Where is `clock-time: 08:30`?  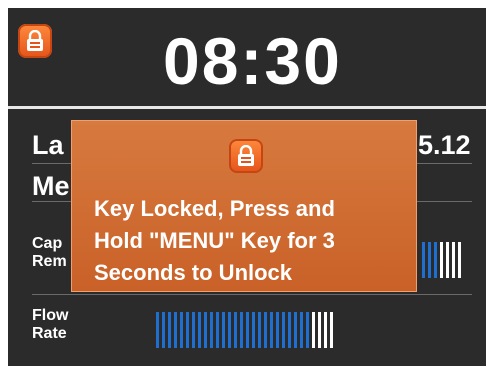
clock-time: 08:30 is located at coordinates (252, 61).